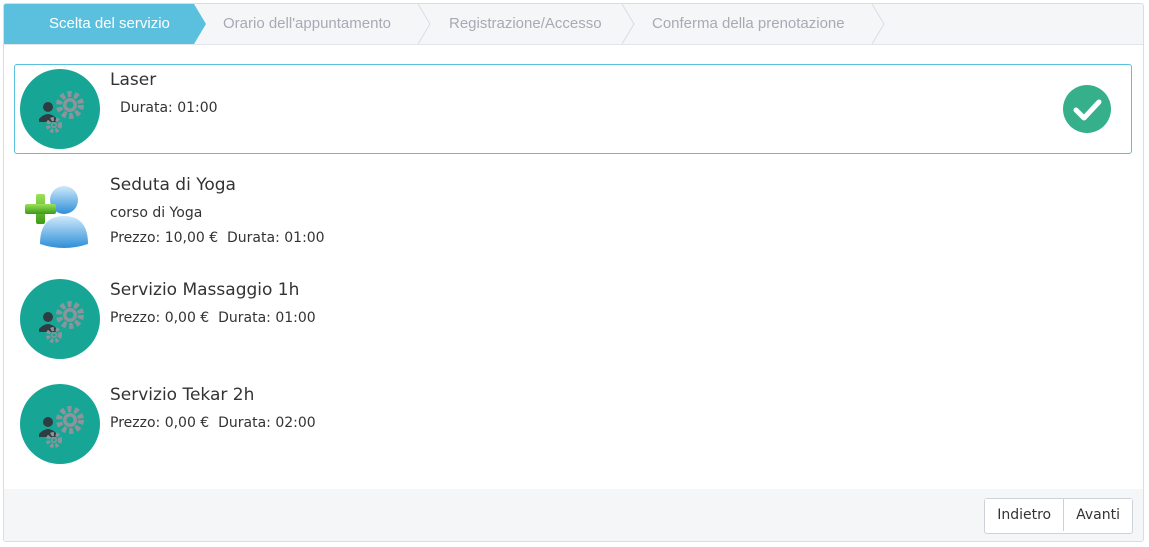 This screenshot has width=1149, height=547. I want to click on step-label: Scelta del servizio, so click(109, 23).